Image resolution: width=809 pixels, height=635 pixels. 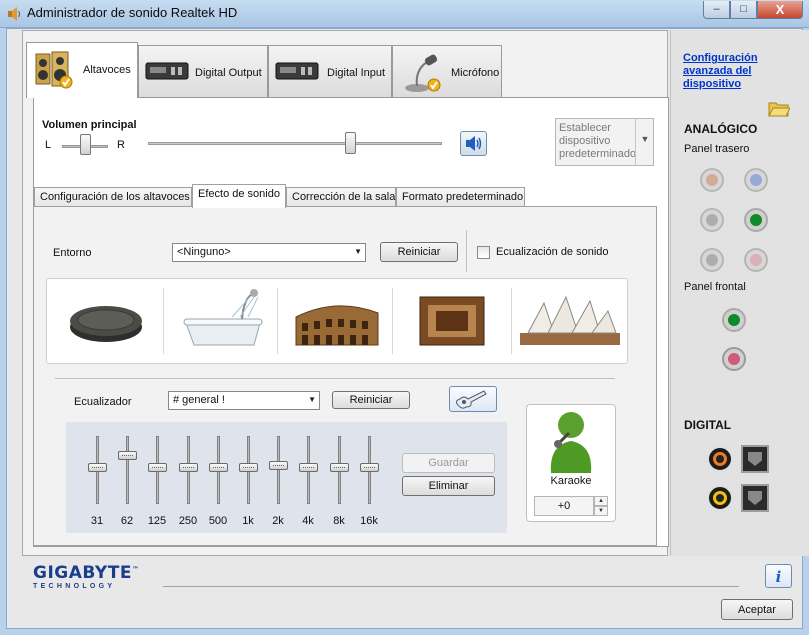 What do you see at coordinates (601, 501) in the screenshot?
I see `pitch-up-button: ▲` at bounding box center [601, 501].